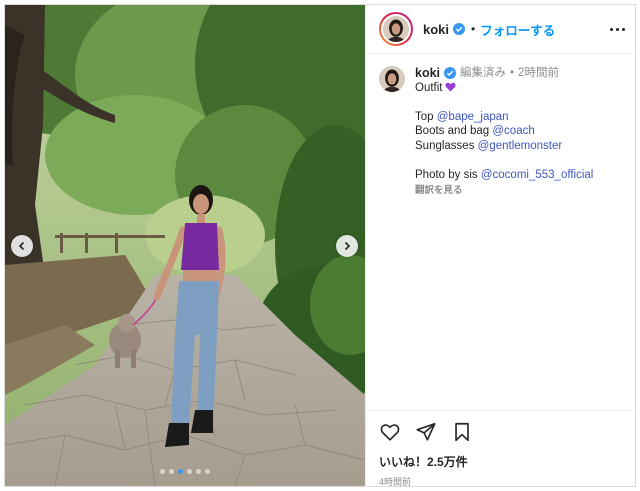 This screenshot has height=491, width=640. I want to click on caption-line-boots: Boots and bag @coach, so click(504, 131).